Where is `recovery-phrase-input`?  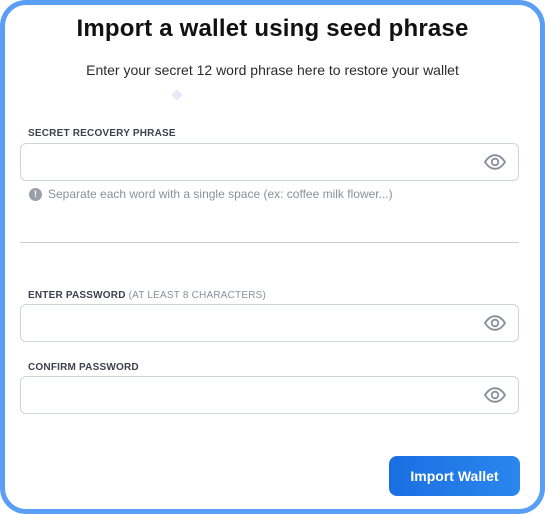
recovery-phrase-input is located at coordinates (251, 163).